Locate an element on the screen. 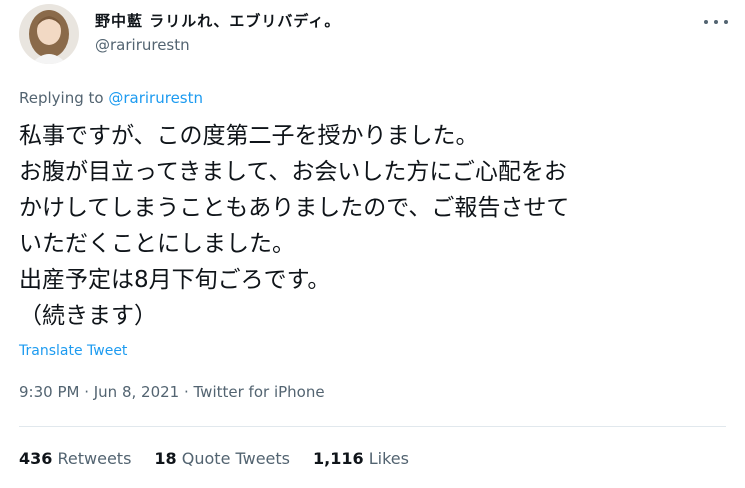 Image resolution: width=745 pixels, height=488 pixels. quote-tweets-stat: 18 Quote Tweets is located at coordinates (222, 458).